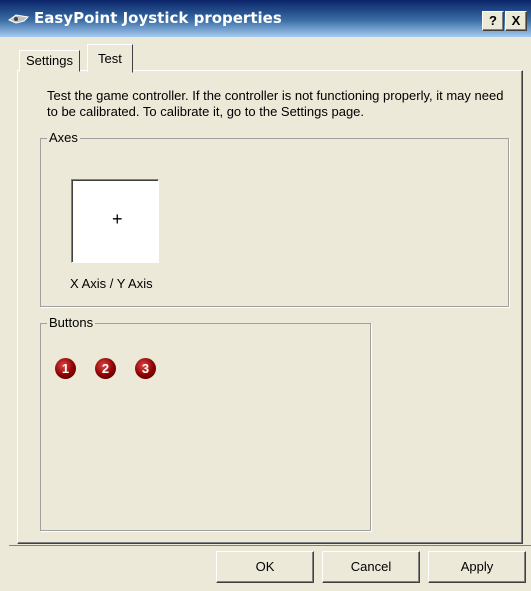 This screenshot has width=531, height=591. I want to click on joystick-button-1-indicator: 1, so click(65, 368).